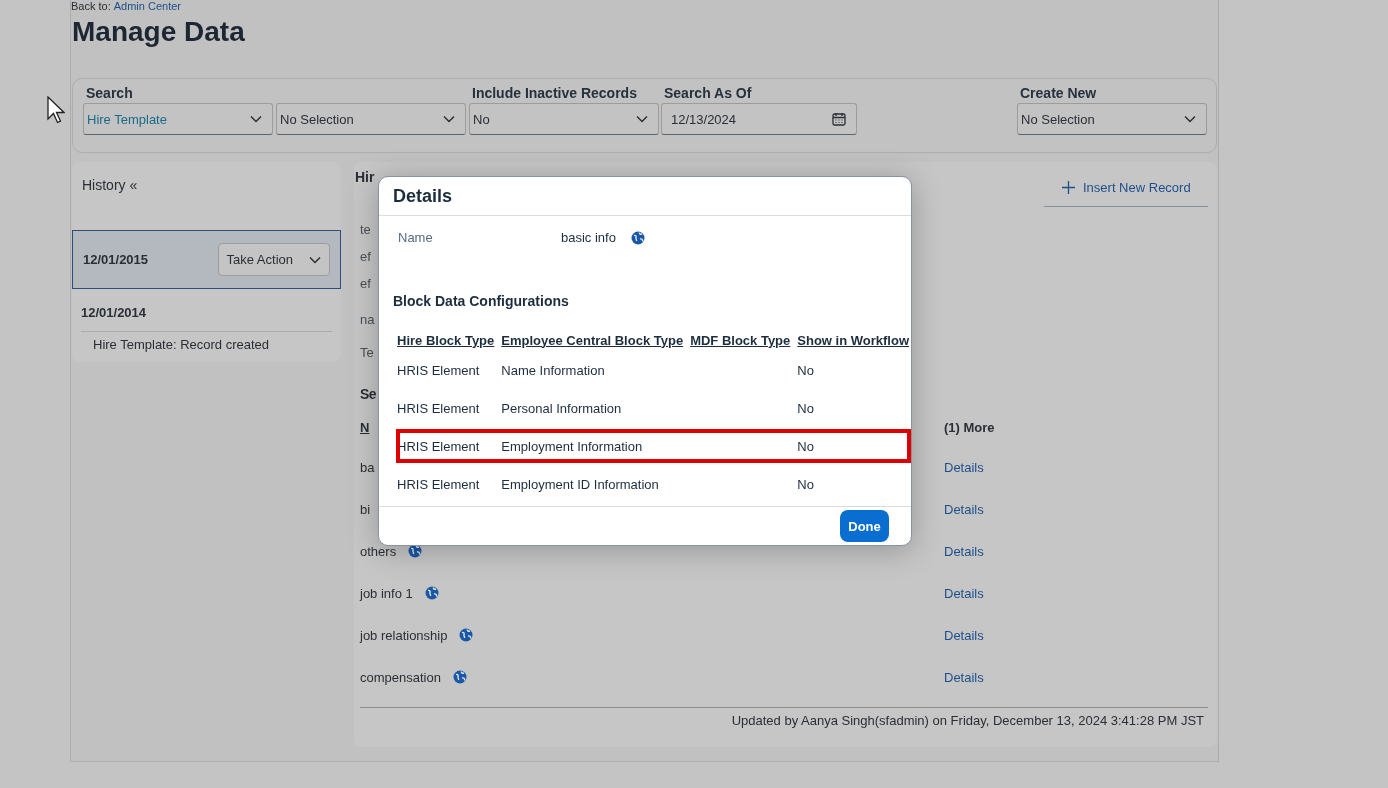 The image size is (1388, 788). I want to click on table-cell: Employment ID Information, so click(580, 484).